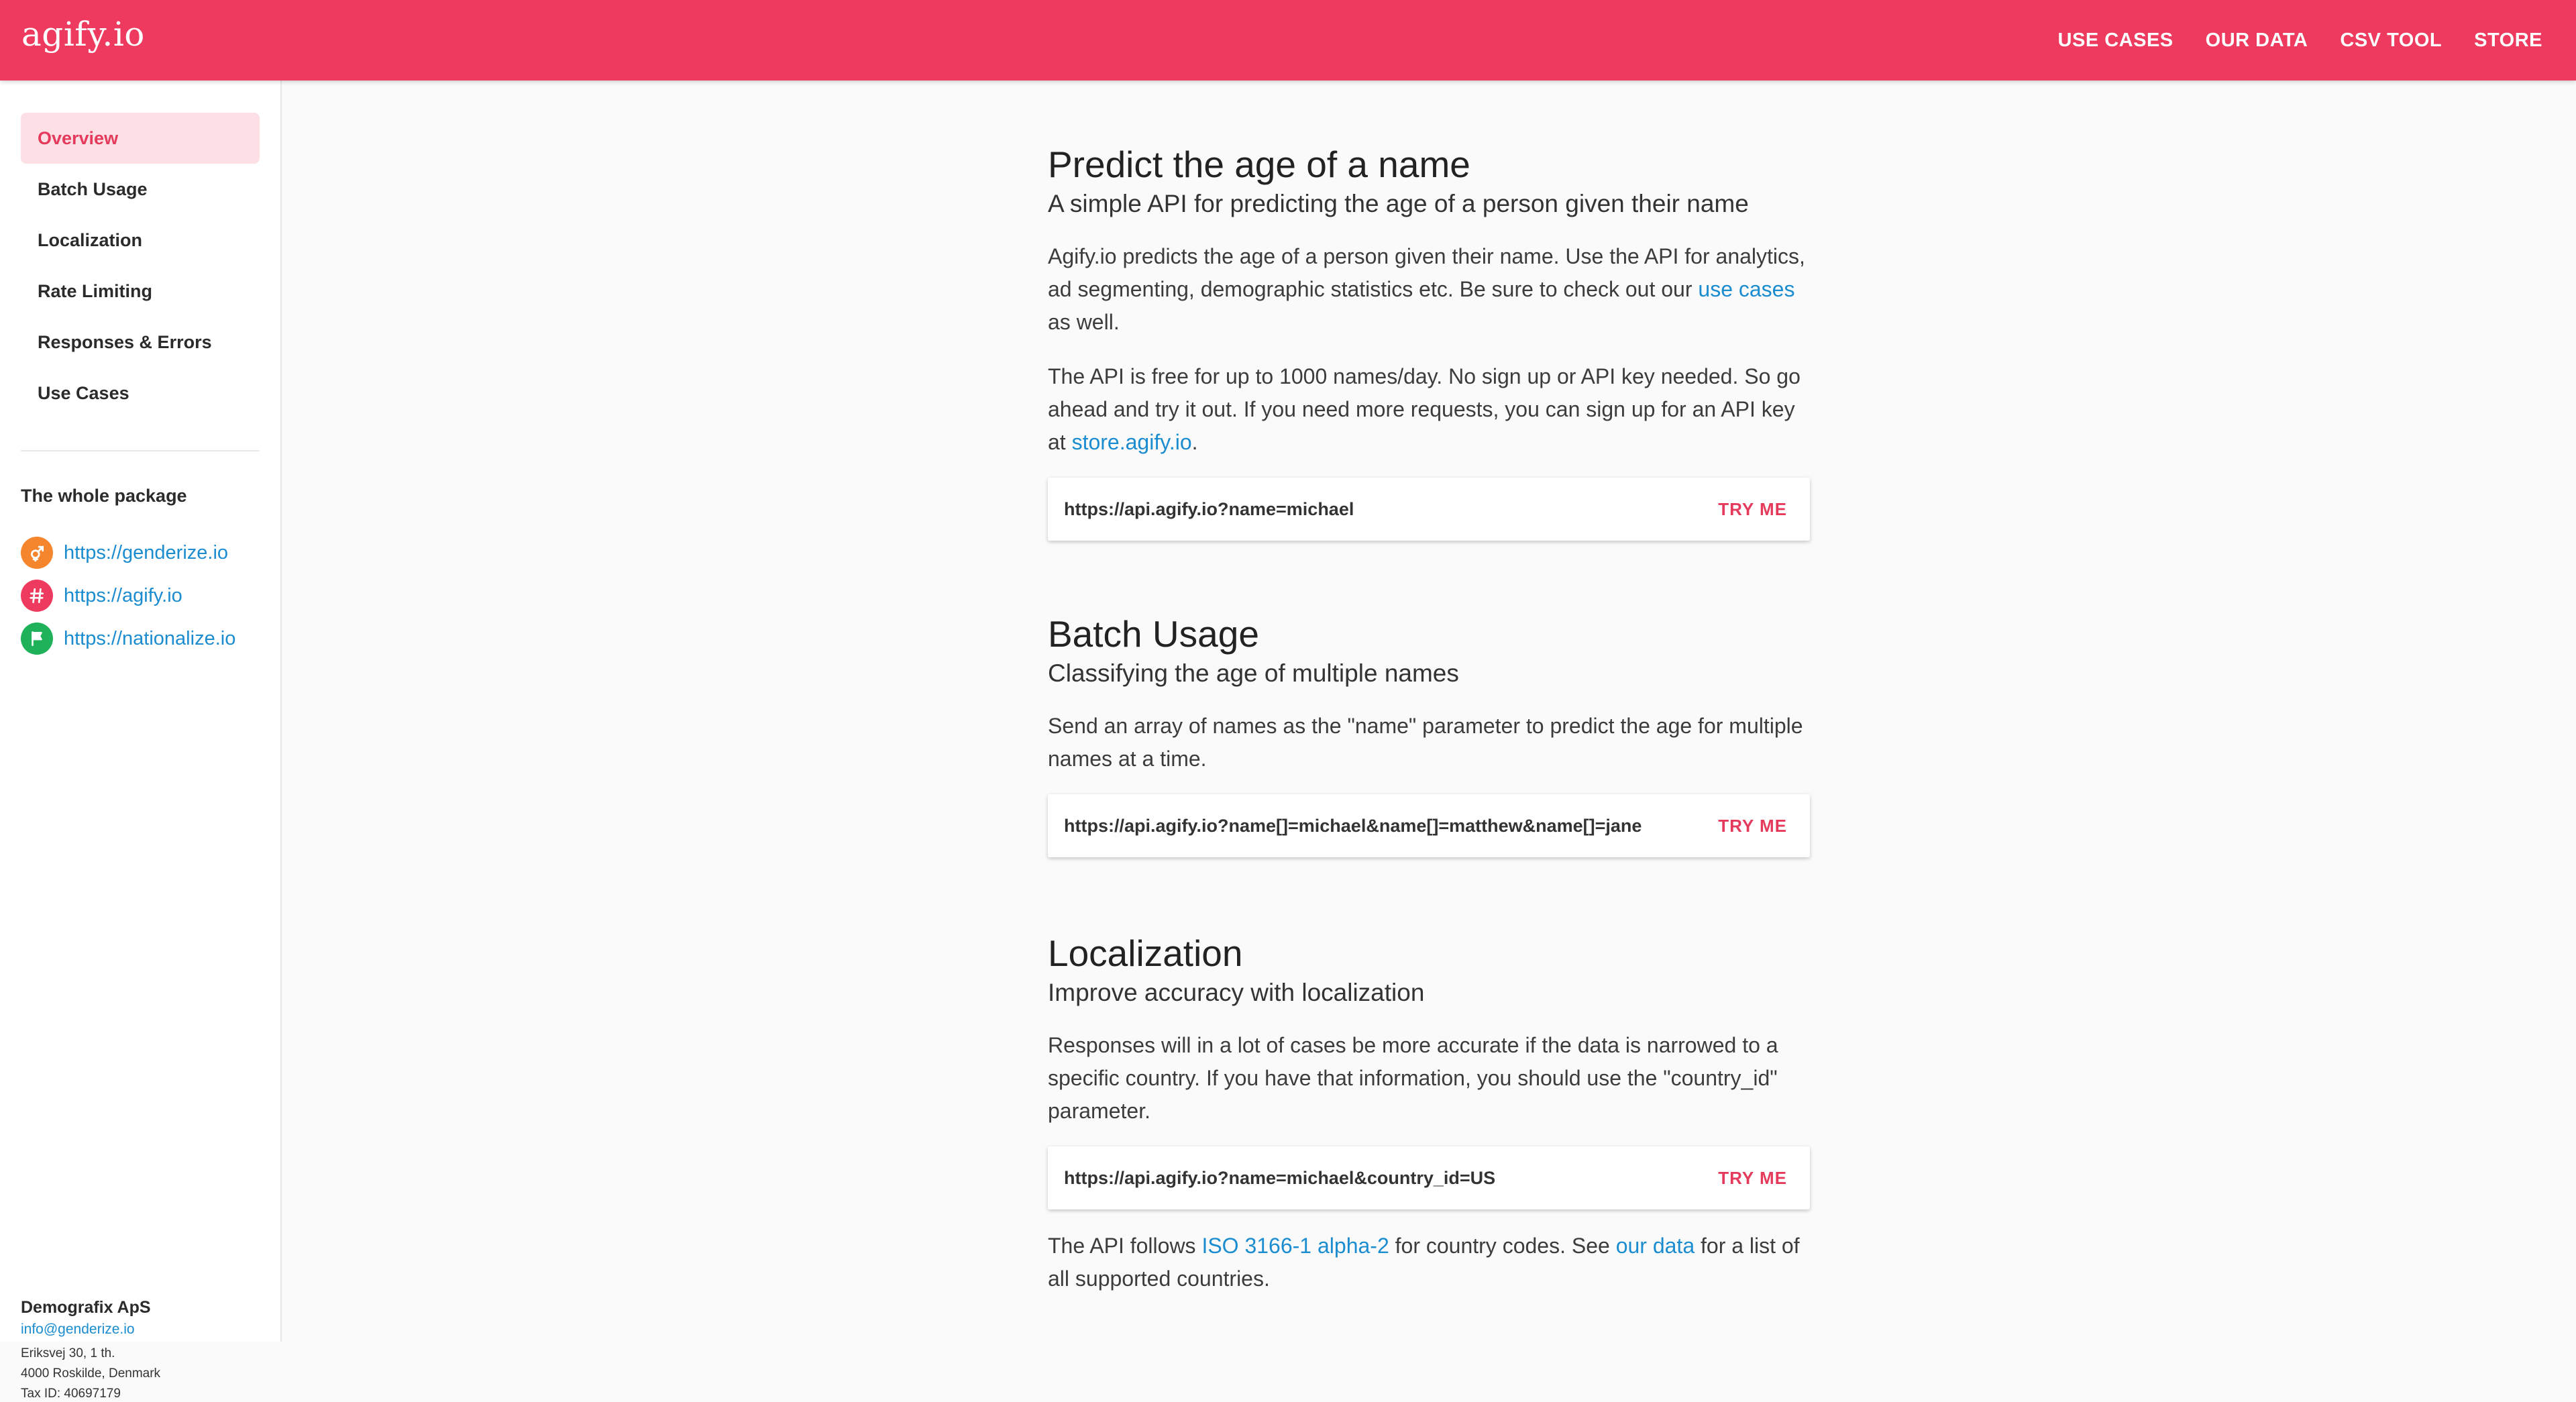 This screenshot has width=2576, height=1402. What do you see at coordinates (37, 639) in the screenshot?
I see `flag-icon` at bounding box center [37, 639].